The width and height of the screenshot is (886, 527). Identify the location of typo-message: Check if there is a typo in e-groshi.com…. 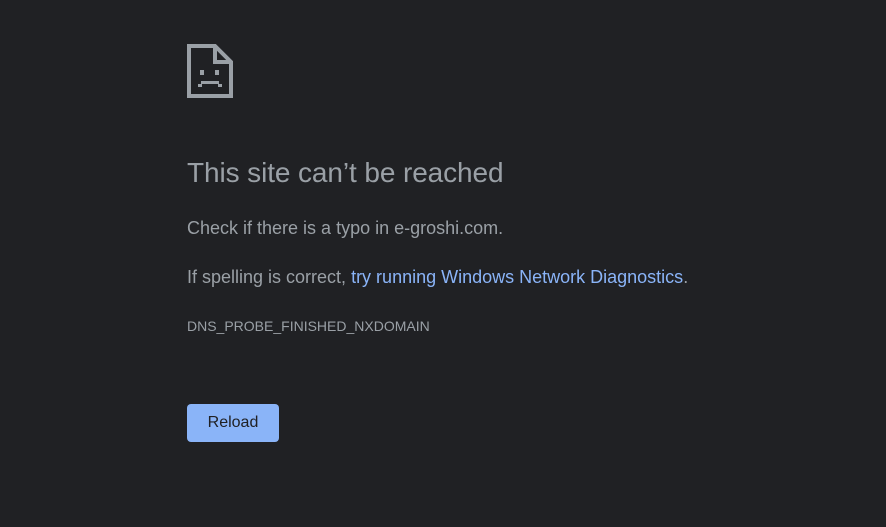
(345, 228).